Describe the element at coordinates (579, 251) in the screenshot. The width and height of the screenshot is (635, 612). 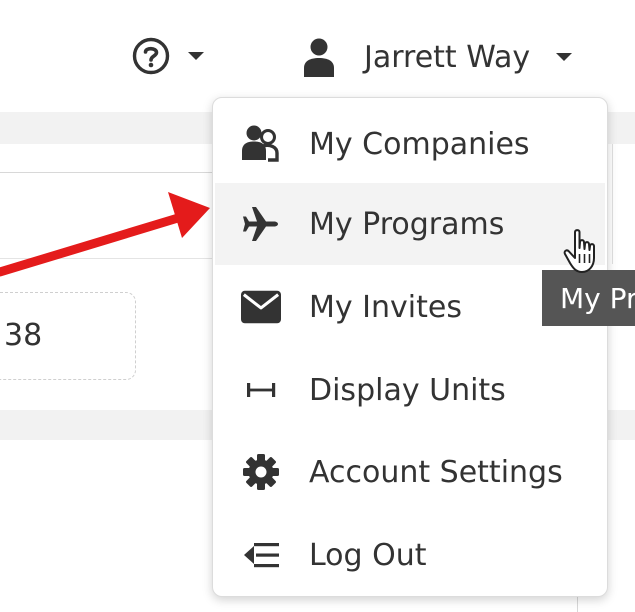
I see `hand-cursor-icon` at that location.